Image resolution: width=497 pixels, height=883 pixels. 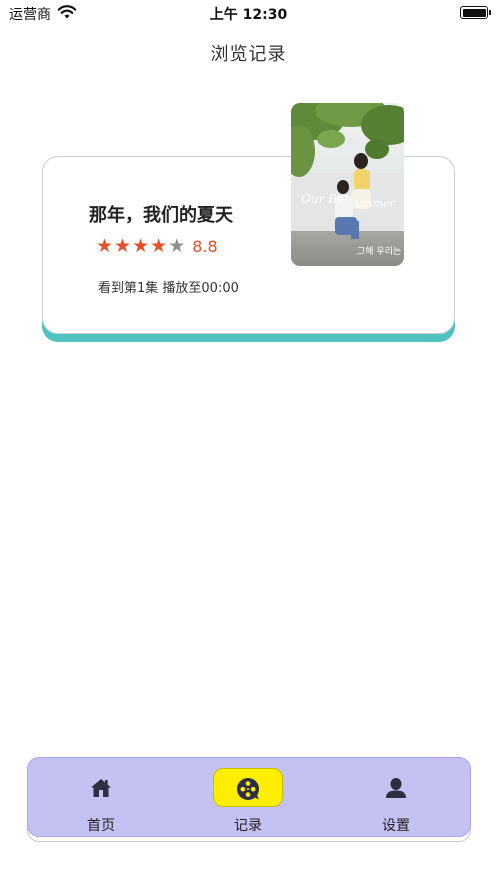 I want to click on tab-bar: 首页 记录 设置, so click(x=249, y=797).